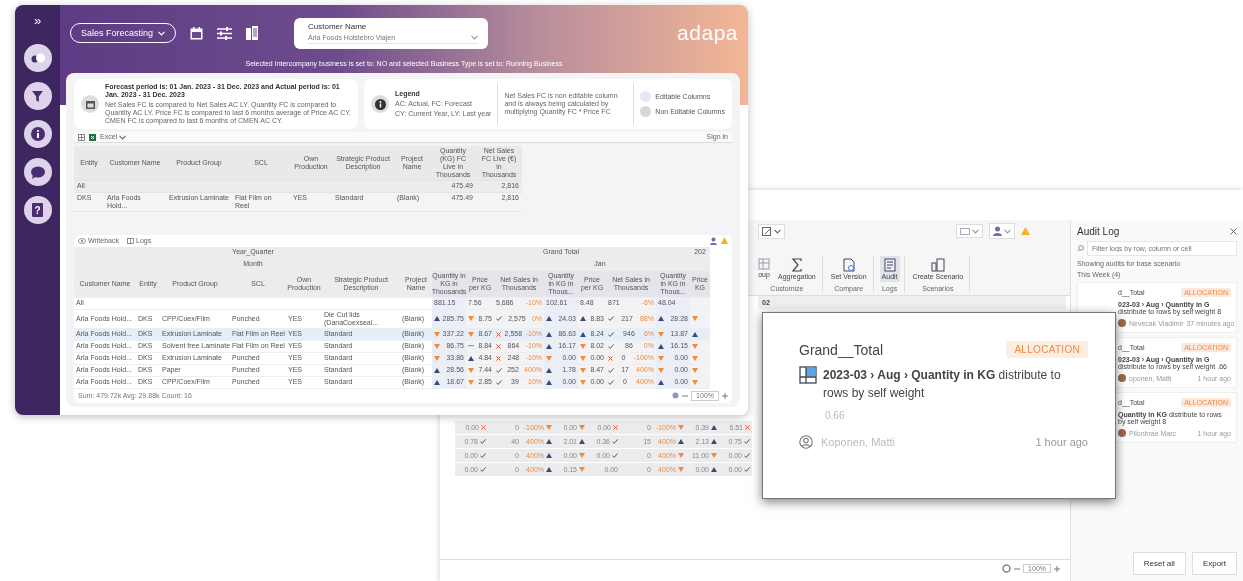 This screenshot has height=581, width=1243. What do you see at coordinates (858, 442) in the screenshot?
I see `user-name: Koponen, Matti` at bounding box center [858, 442].